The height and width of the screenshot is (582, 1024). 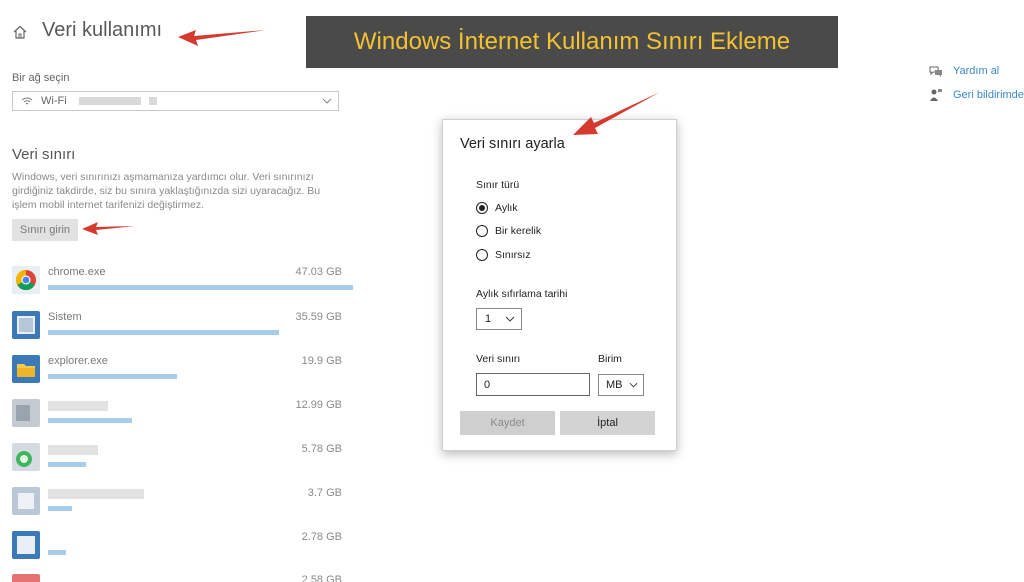 What do you see at coordinates (499, 319) in the screenshot?
I see `reset-day-select: 1` at bounding box center [499, 319].